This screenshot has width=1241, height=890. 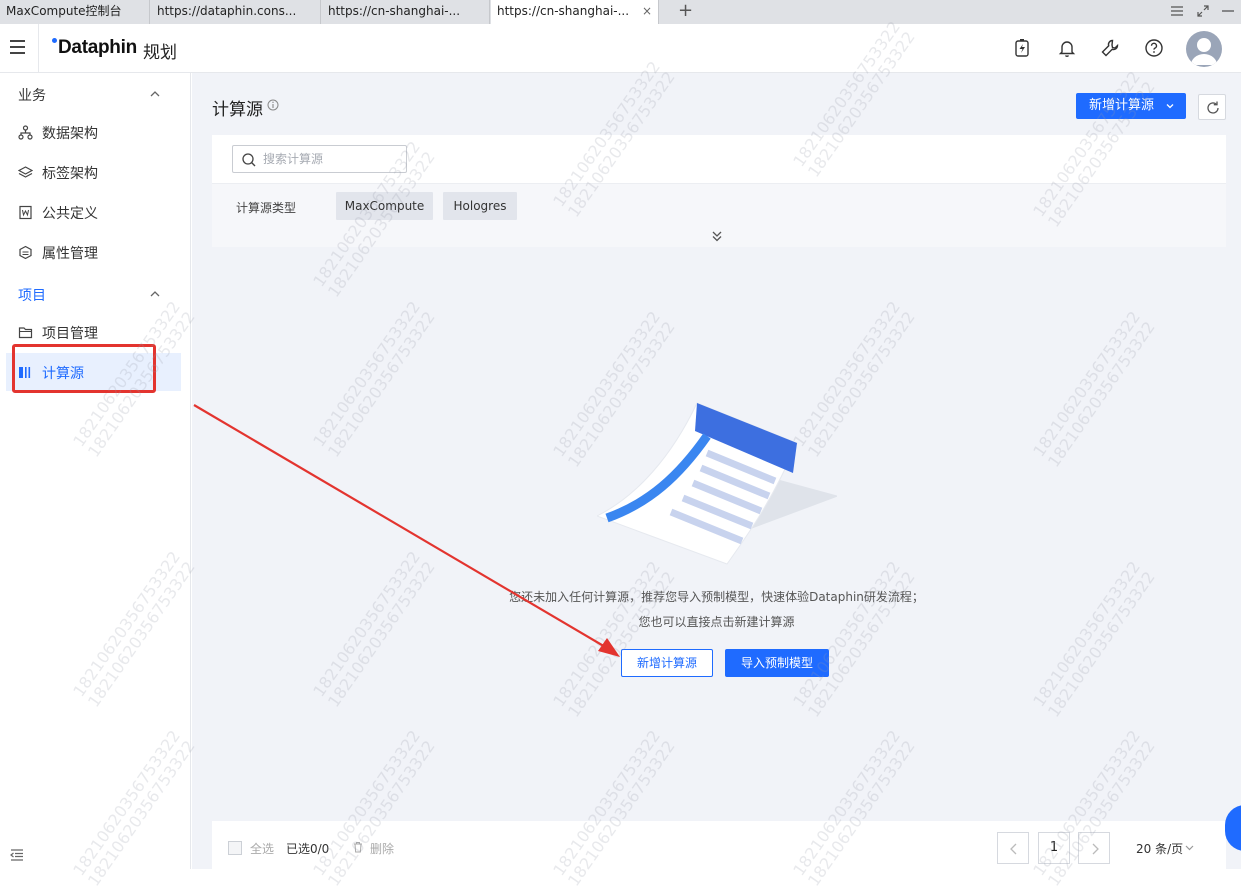 I want to click on sidebar-item-tag-architecture: 标签架构, so click(x=93, y=172).